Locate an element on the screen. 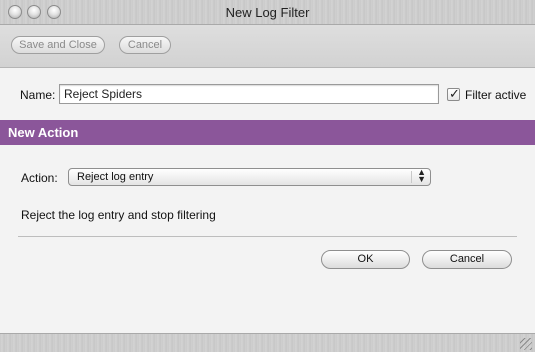 This screenshot has height=352, width=535. cancel-button: Cancel is located at coordinates (467, 259).